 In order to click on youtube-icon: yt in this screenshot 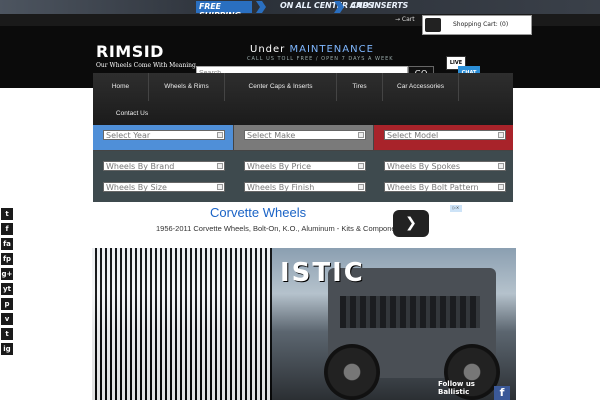, I will do `click(7, 289)`.